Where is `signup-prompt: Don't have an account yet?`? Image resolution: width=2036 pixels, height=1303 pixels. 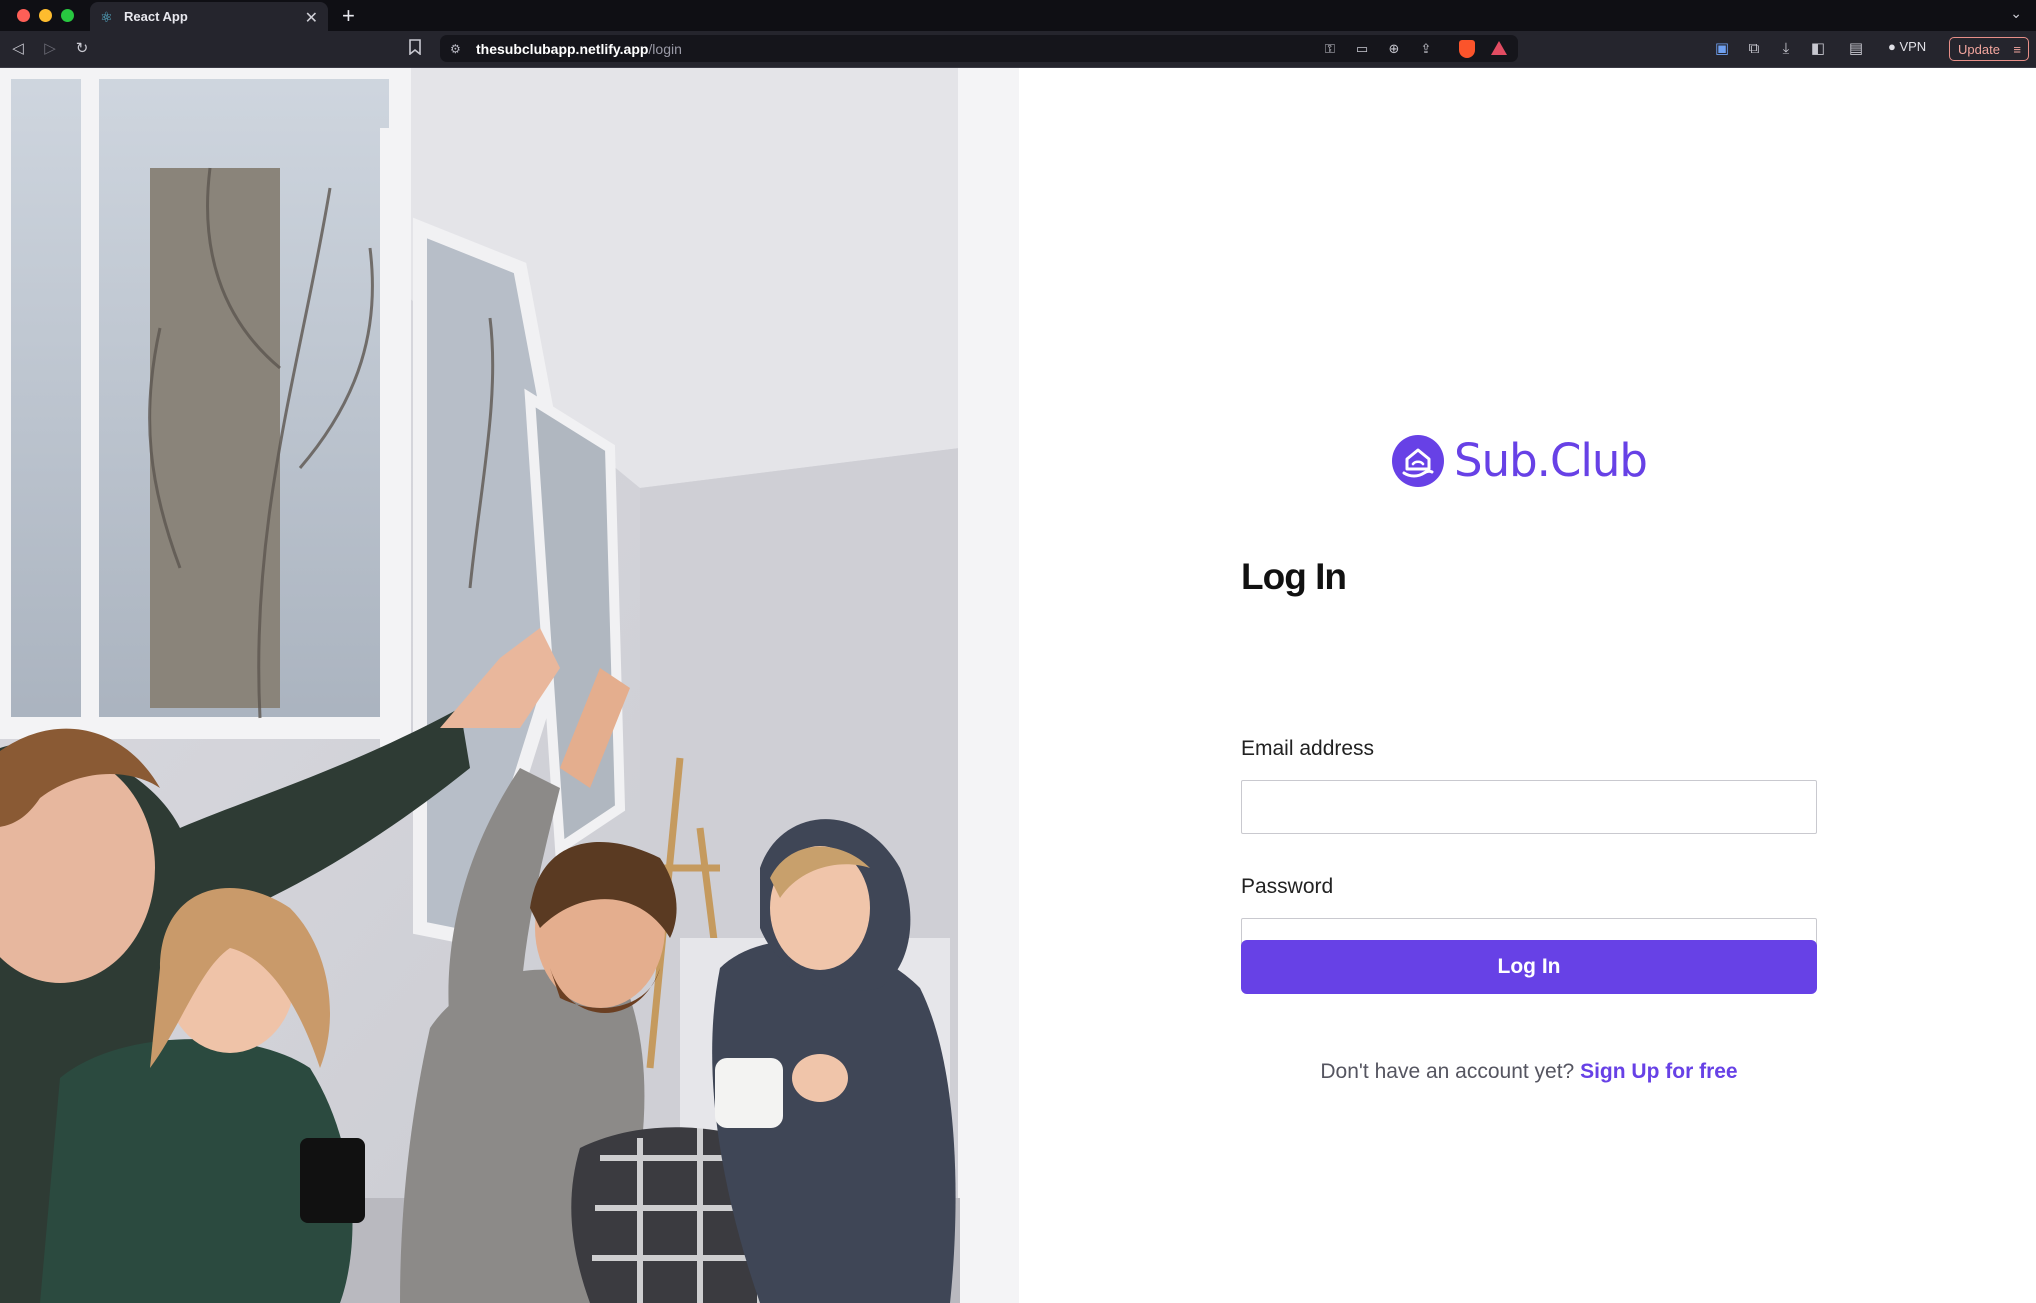
signup-prompt: Don't have an account yet? is located at coordinates (1447, 1071).